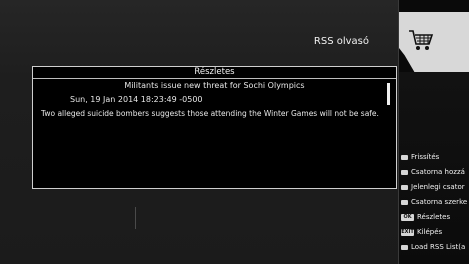 This screenshot has width=469, height=264. I want to click on dialog-title: Részletes, so click(214, 73).